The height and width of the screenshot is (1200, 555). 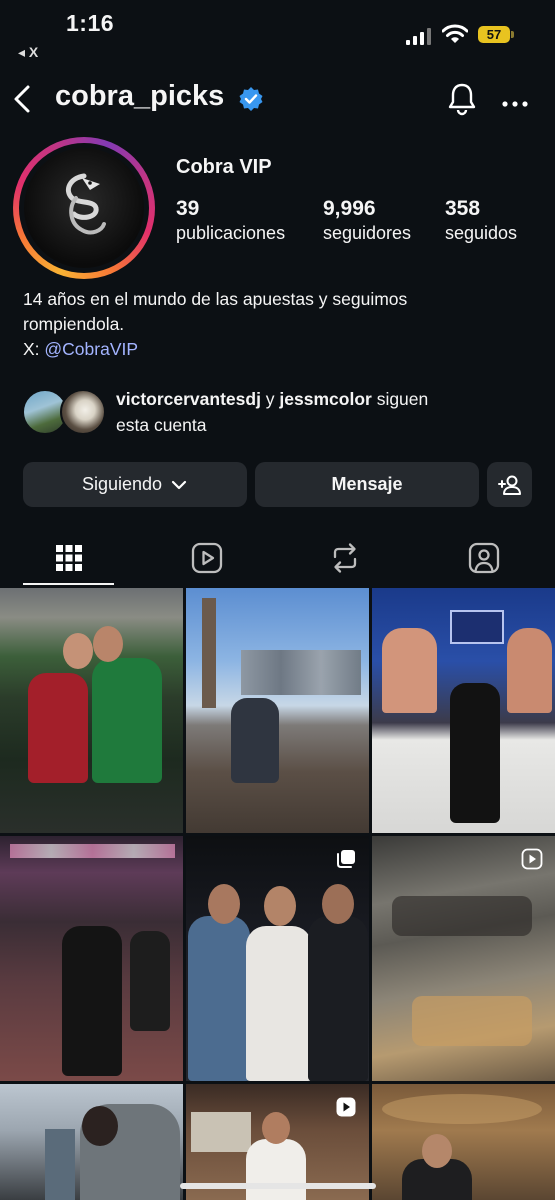 I want to click on bio-line-2: rompiendola., so click(x=74, y=324).